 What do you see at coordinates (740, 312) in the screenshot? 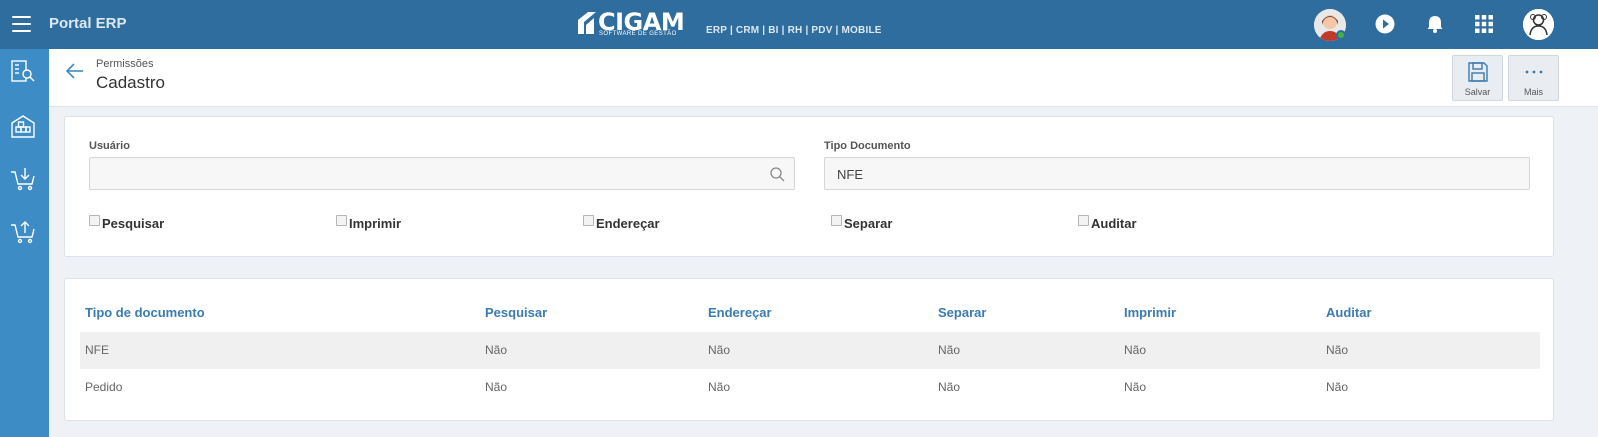
I see `column-header-enderecar: Endereçar` at bounding box center [740, 312].